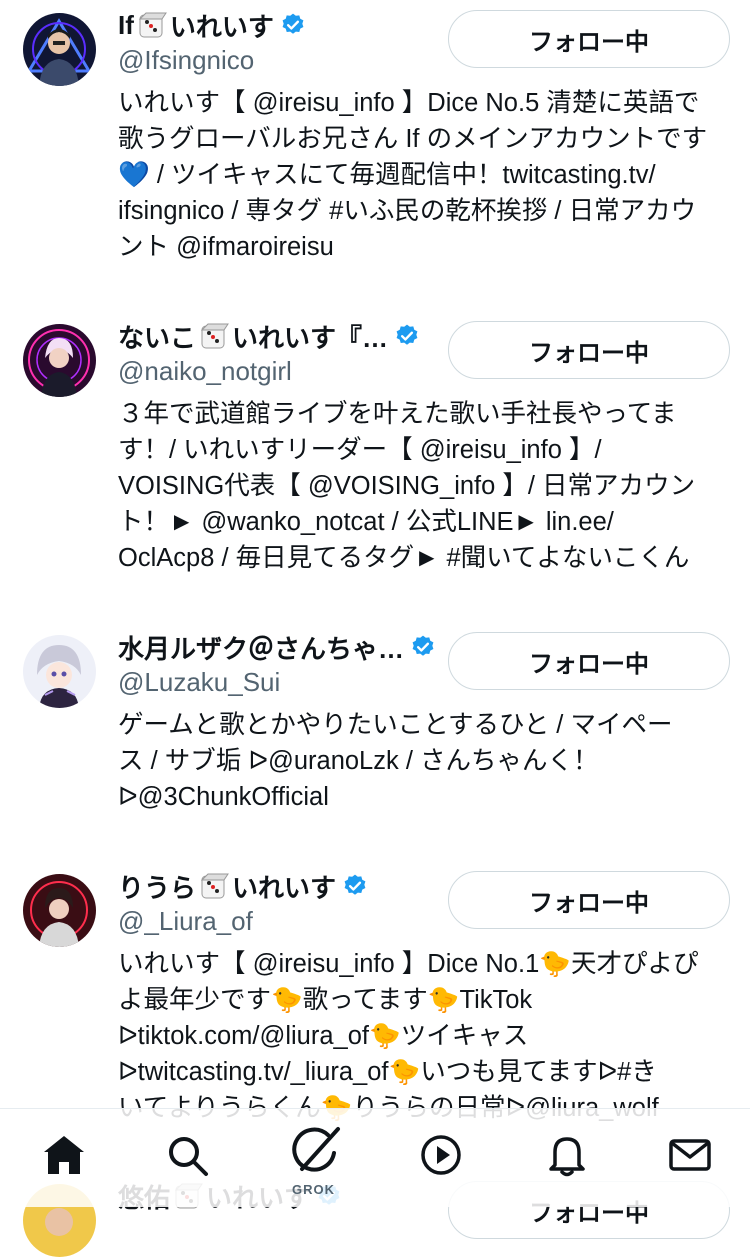 This screenshot has width=750, height=1257. I want to click on display-name: りうら いれいす, so click(283, 886).